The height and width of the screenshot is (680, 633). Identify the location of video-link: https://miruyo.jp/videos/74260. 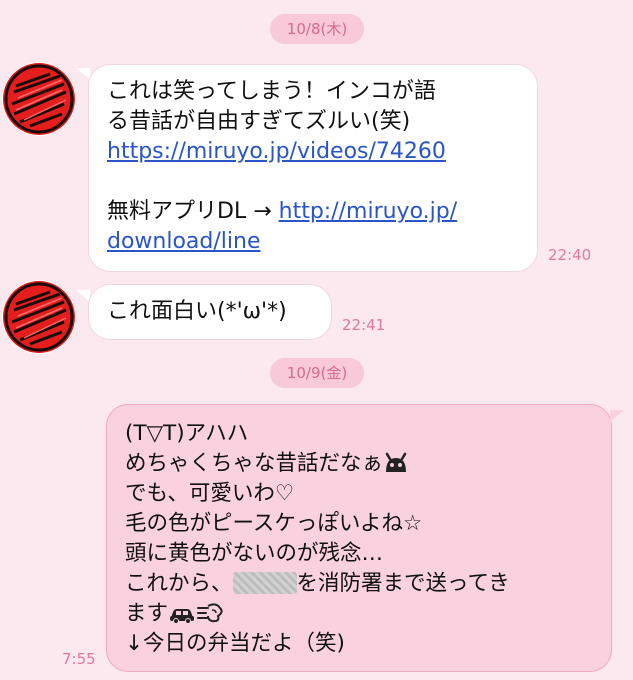
(276, 151).